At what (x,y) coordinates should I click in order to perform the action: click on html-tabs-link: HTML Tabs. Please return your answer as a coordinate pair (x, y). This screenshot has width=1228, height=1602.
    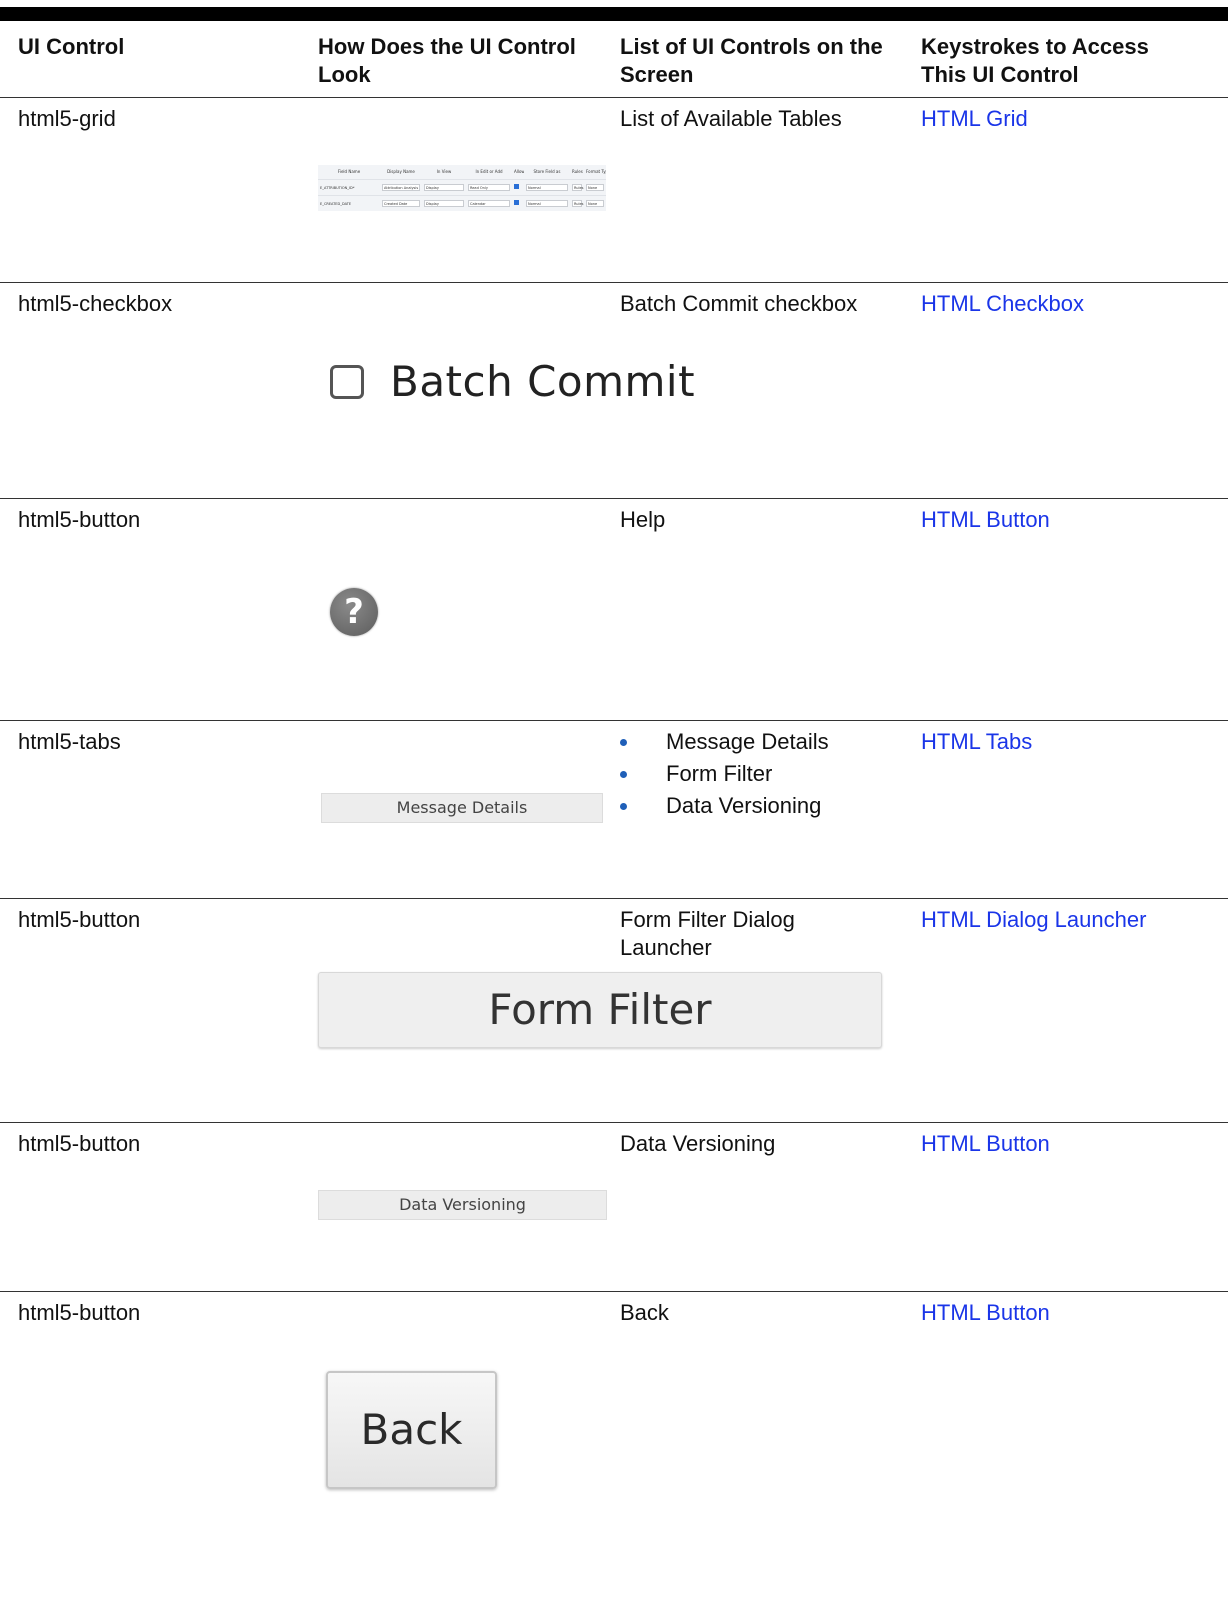
    Looking at the image, I should click on (976, 741).